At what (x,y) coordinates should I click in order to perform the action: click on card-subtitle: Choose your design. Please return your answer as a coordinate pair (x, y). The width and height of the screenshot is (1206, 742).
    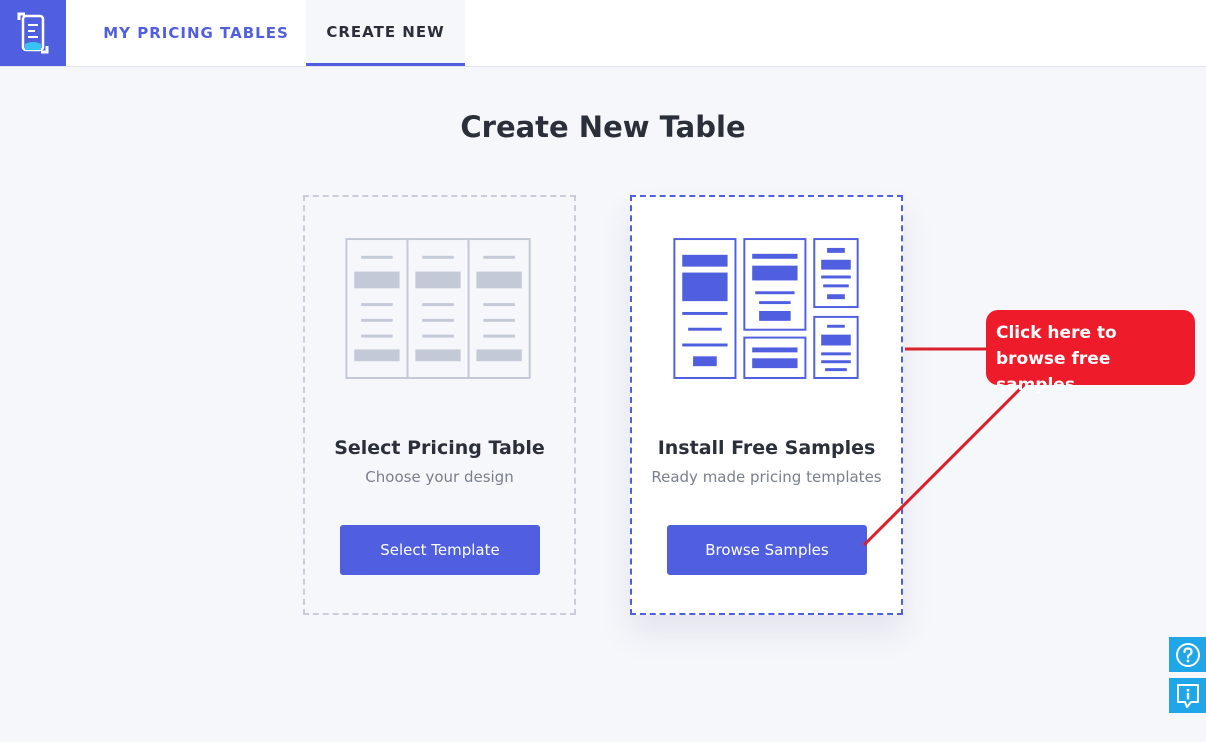
    Looking at the image, I should click on (439, 477).